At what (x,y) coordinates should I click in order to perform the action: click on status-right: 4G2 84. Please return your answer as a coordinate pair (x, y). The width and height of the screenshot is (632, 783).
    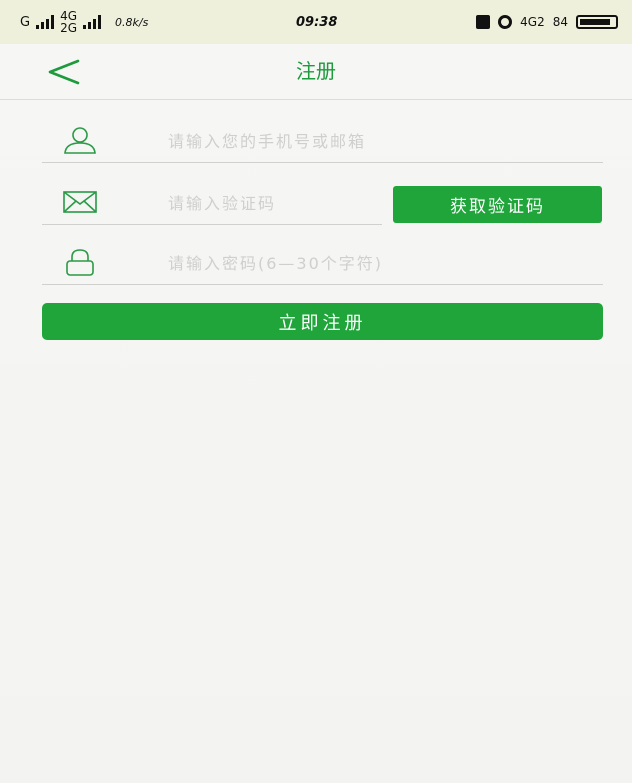
    Looking at the image, I should click on (547, 22).